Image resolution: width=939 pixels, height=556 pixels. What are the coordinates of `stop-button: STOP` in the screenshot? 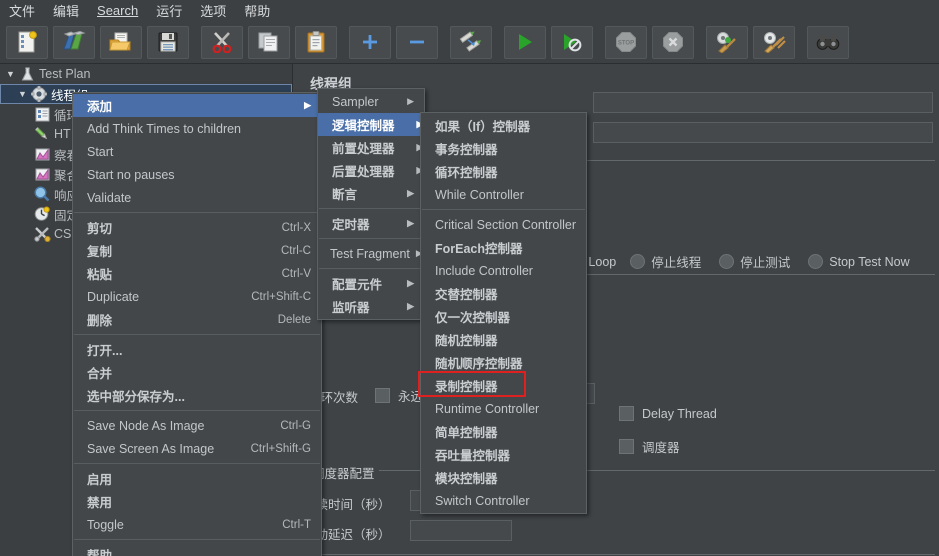 It's located at (626, 42).